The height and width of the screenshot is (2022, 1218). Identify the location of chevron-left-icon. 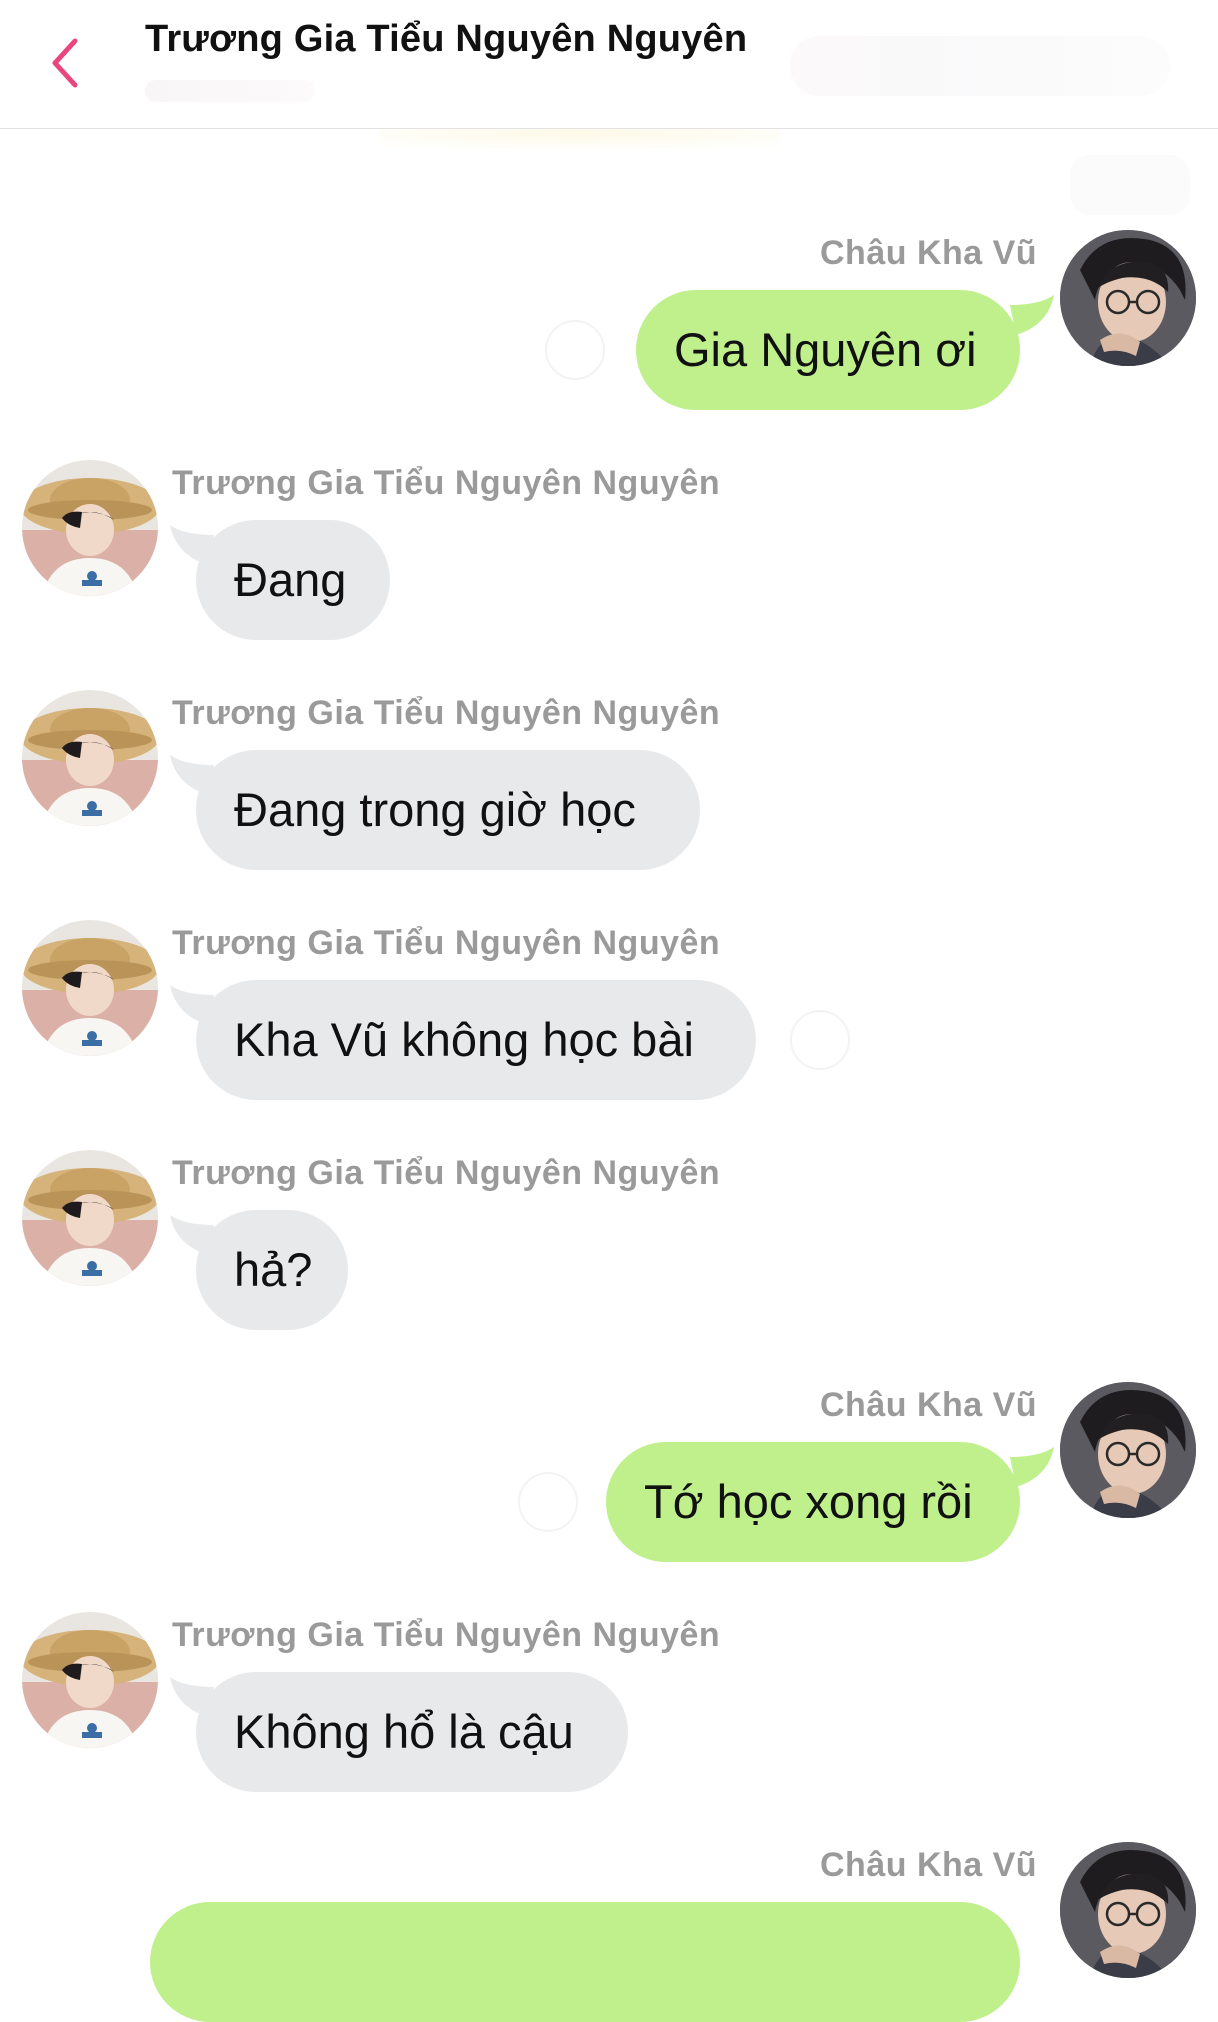
(65, 63).